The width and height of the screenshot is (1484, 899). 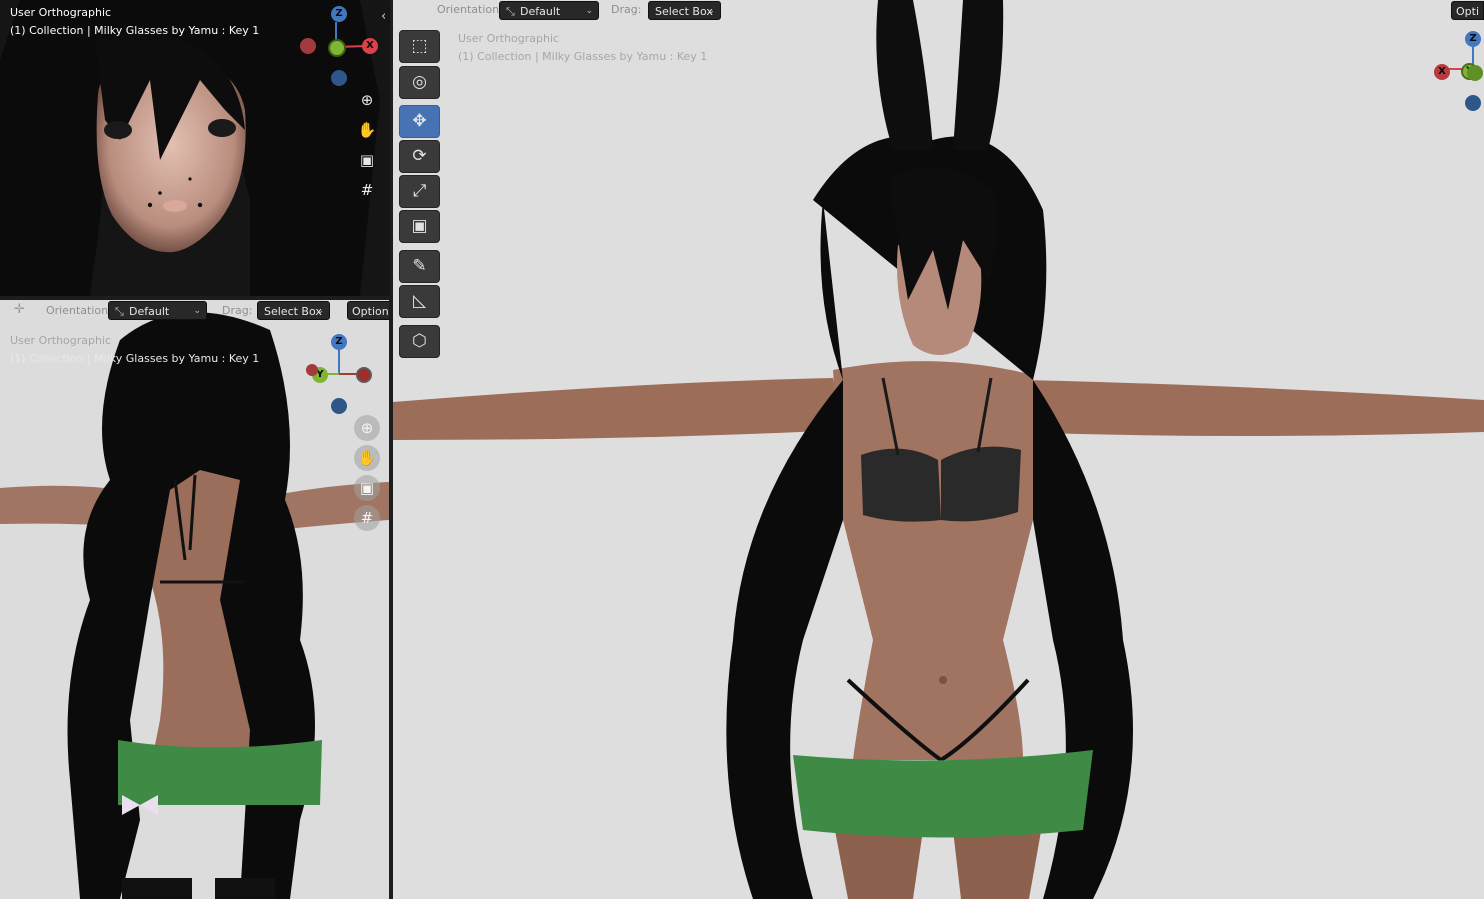 What do you see at coordinates (368, 310) in the screenshot?
I see `options-button: Option` at bounding box center [368, 310].